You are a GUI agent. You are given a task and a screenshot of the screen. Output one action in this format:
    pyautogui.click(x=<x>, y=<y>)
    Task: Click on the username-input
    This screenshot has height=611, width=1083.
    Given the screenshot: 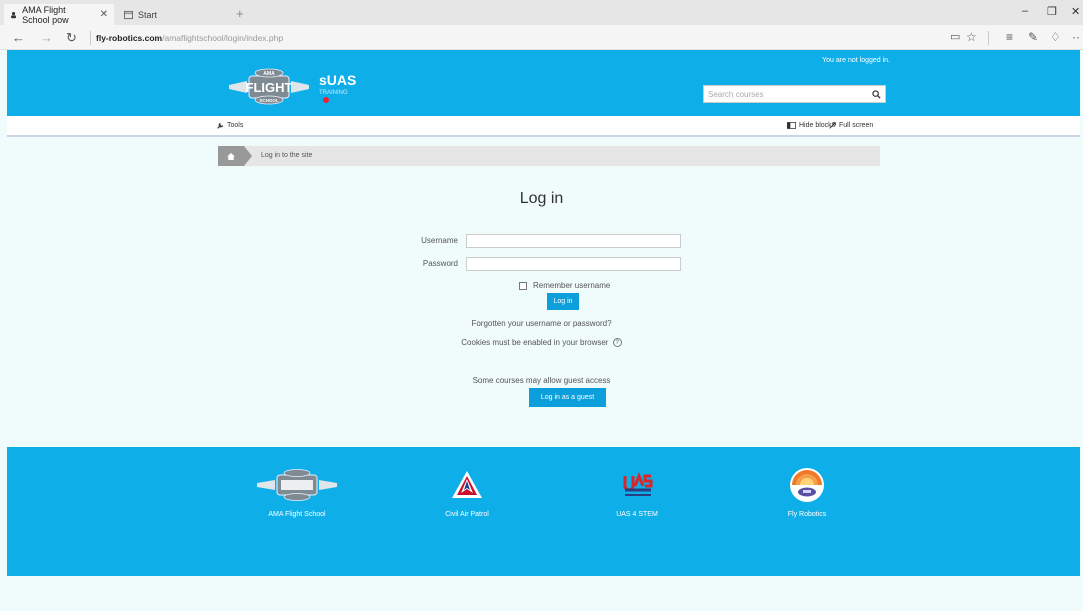 What is the action you would take?
    pyautogui.click(x=573, y=241)
    